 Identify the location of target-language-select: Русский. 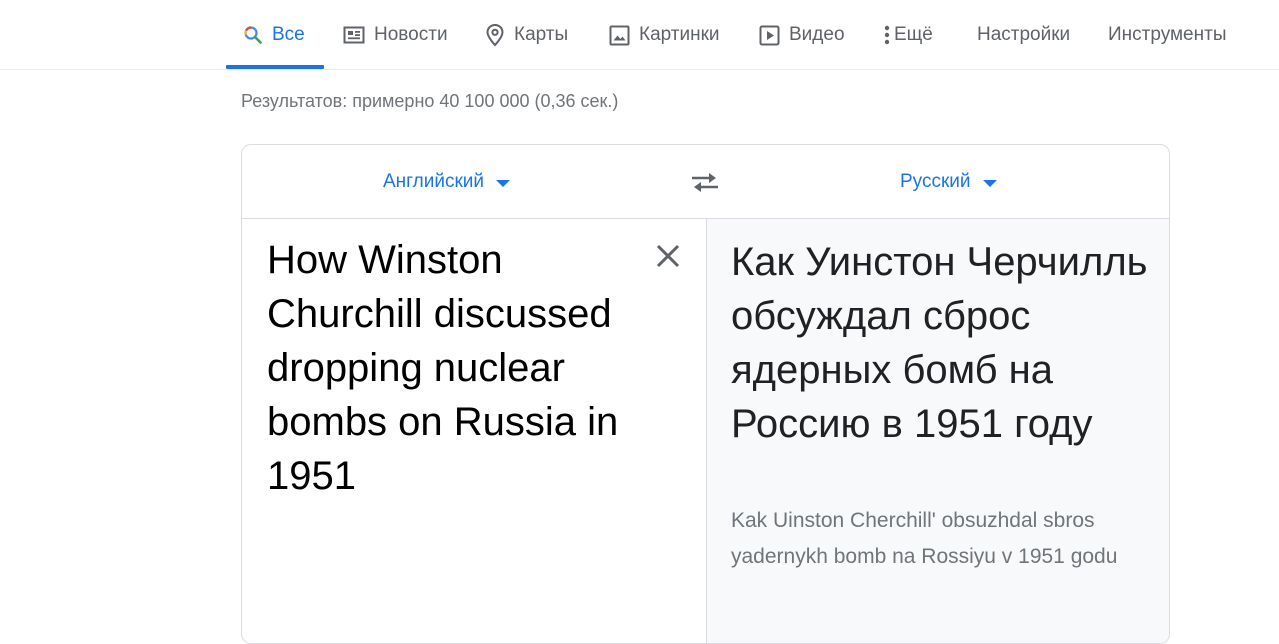
(948, 182).